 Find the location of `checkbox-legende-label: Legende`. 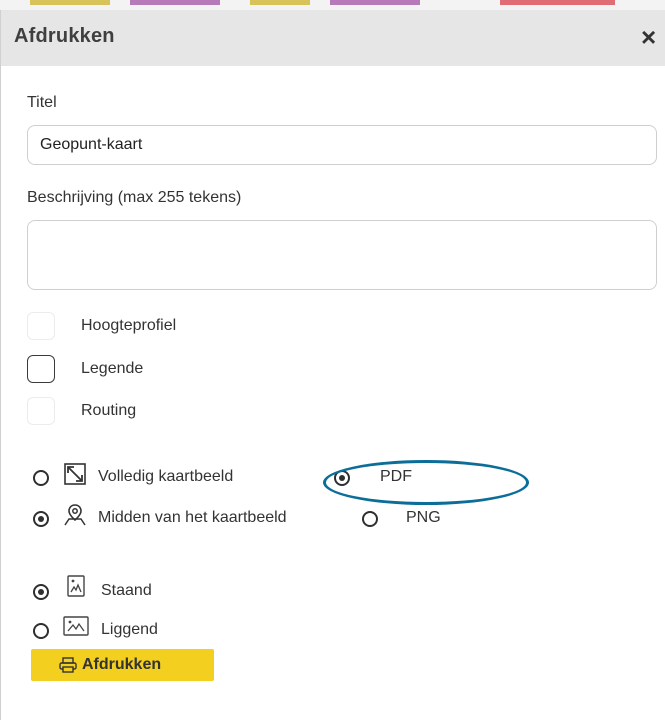

checkbox-legende-label: Legende is located at coordinates (112, 368).